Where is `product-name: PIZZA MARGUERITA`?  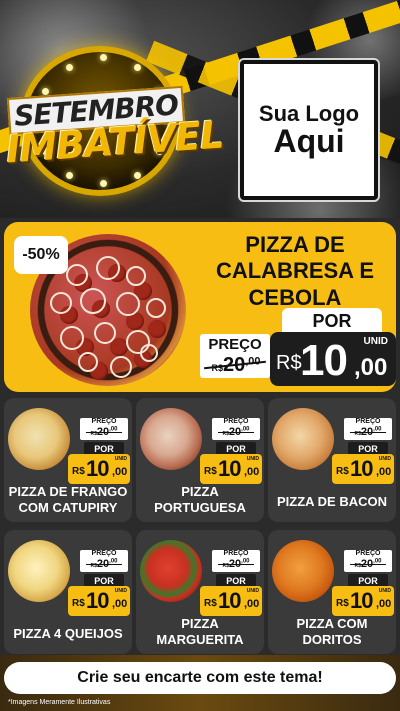 product-name: PIZZA MARGUERITA is located at coordinates (200, 631).